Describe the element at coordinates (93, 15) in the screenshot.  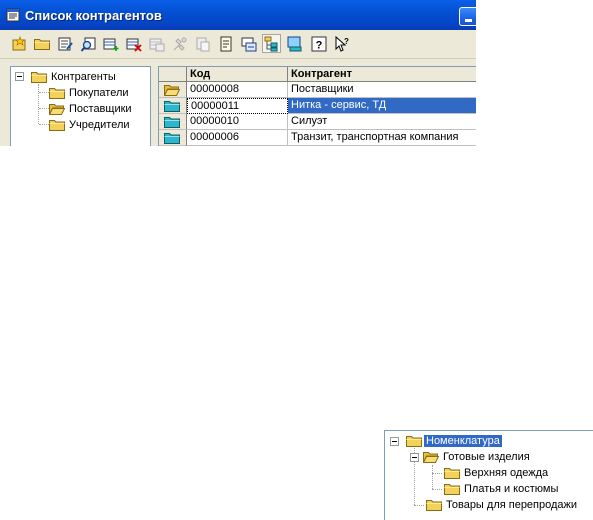
I see `window-title: Список контрагентов` at that location.